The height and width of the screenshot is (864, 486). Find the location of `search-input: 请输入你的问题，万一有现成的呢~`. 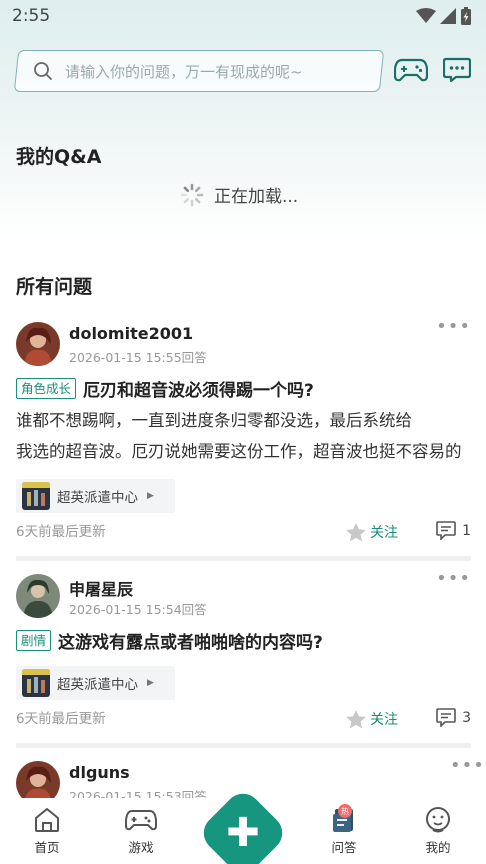

search-input: 请输入你的问题，万一有现成的呢~ is located at coordinates (199, 71).